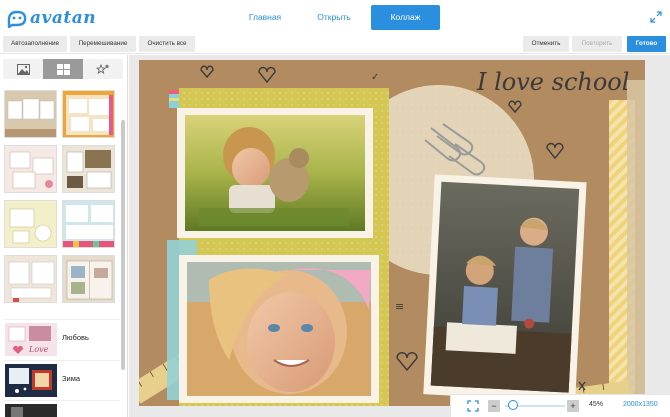 The width and height of the screenshot is (670, 417). I want to click on category-label: Любовь, so click(75, 337).